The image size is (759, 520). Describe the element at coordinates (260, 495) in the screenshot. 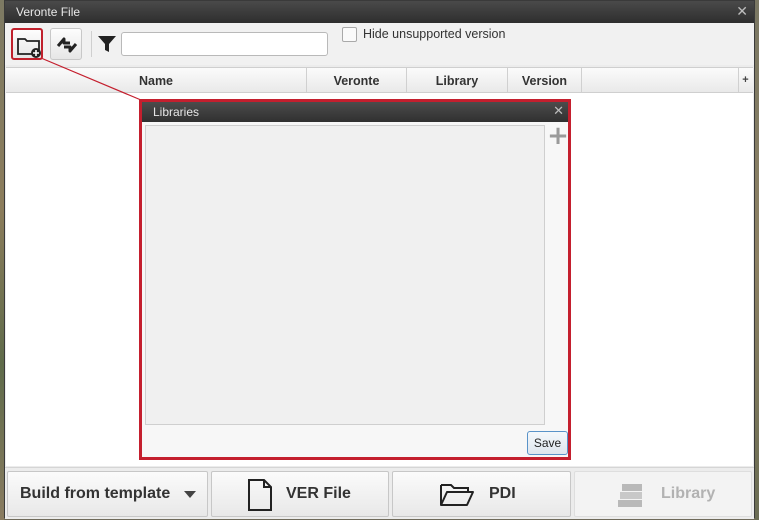

I see `file-icon` at that location.